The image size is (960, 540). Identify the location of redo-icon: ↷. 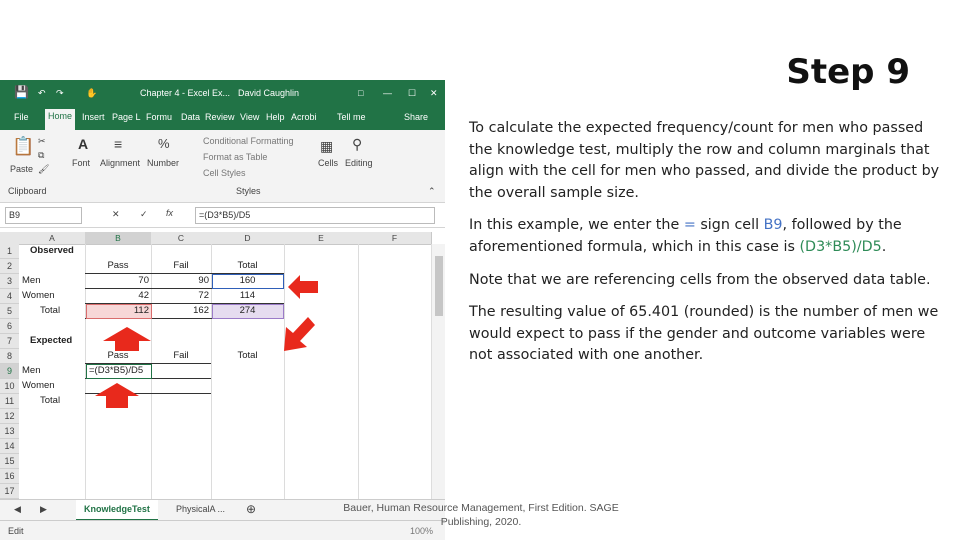
(60, 93).